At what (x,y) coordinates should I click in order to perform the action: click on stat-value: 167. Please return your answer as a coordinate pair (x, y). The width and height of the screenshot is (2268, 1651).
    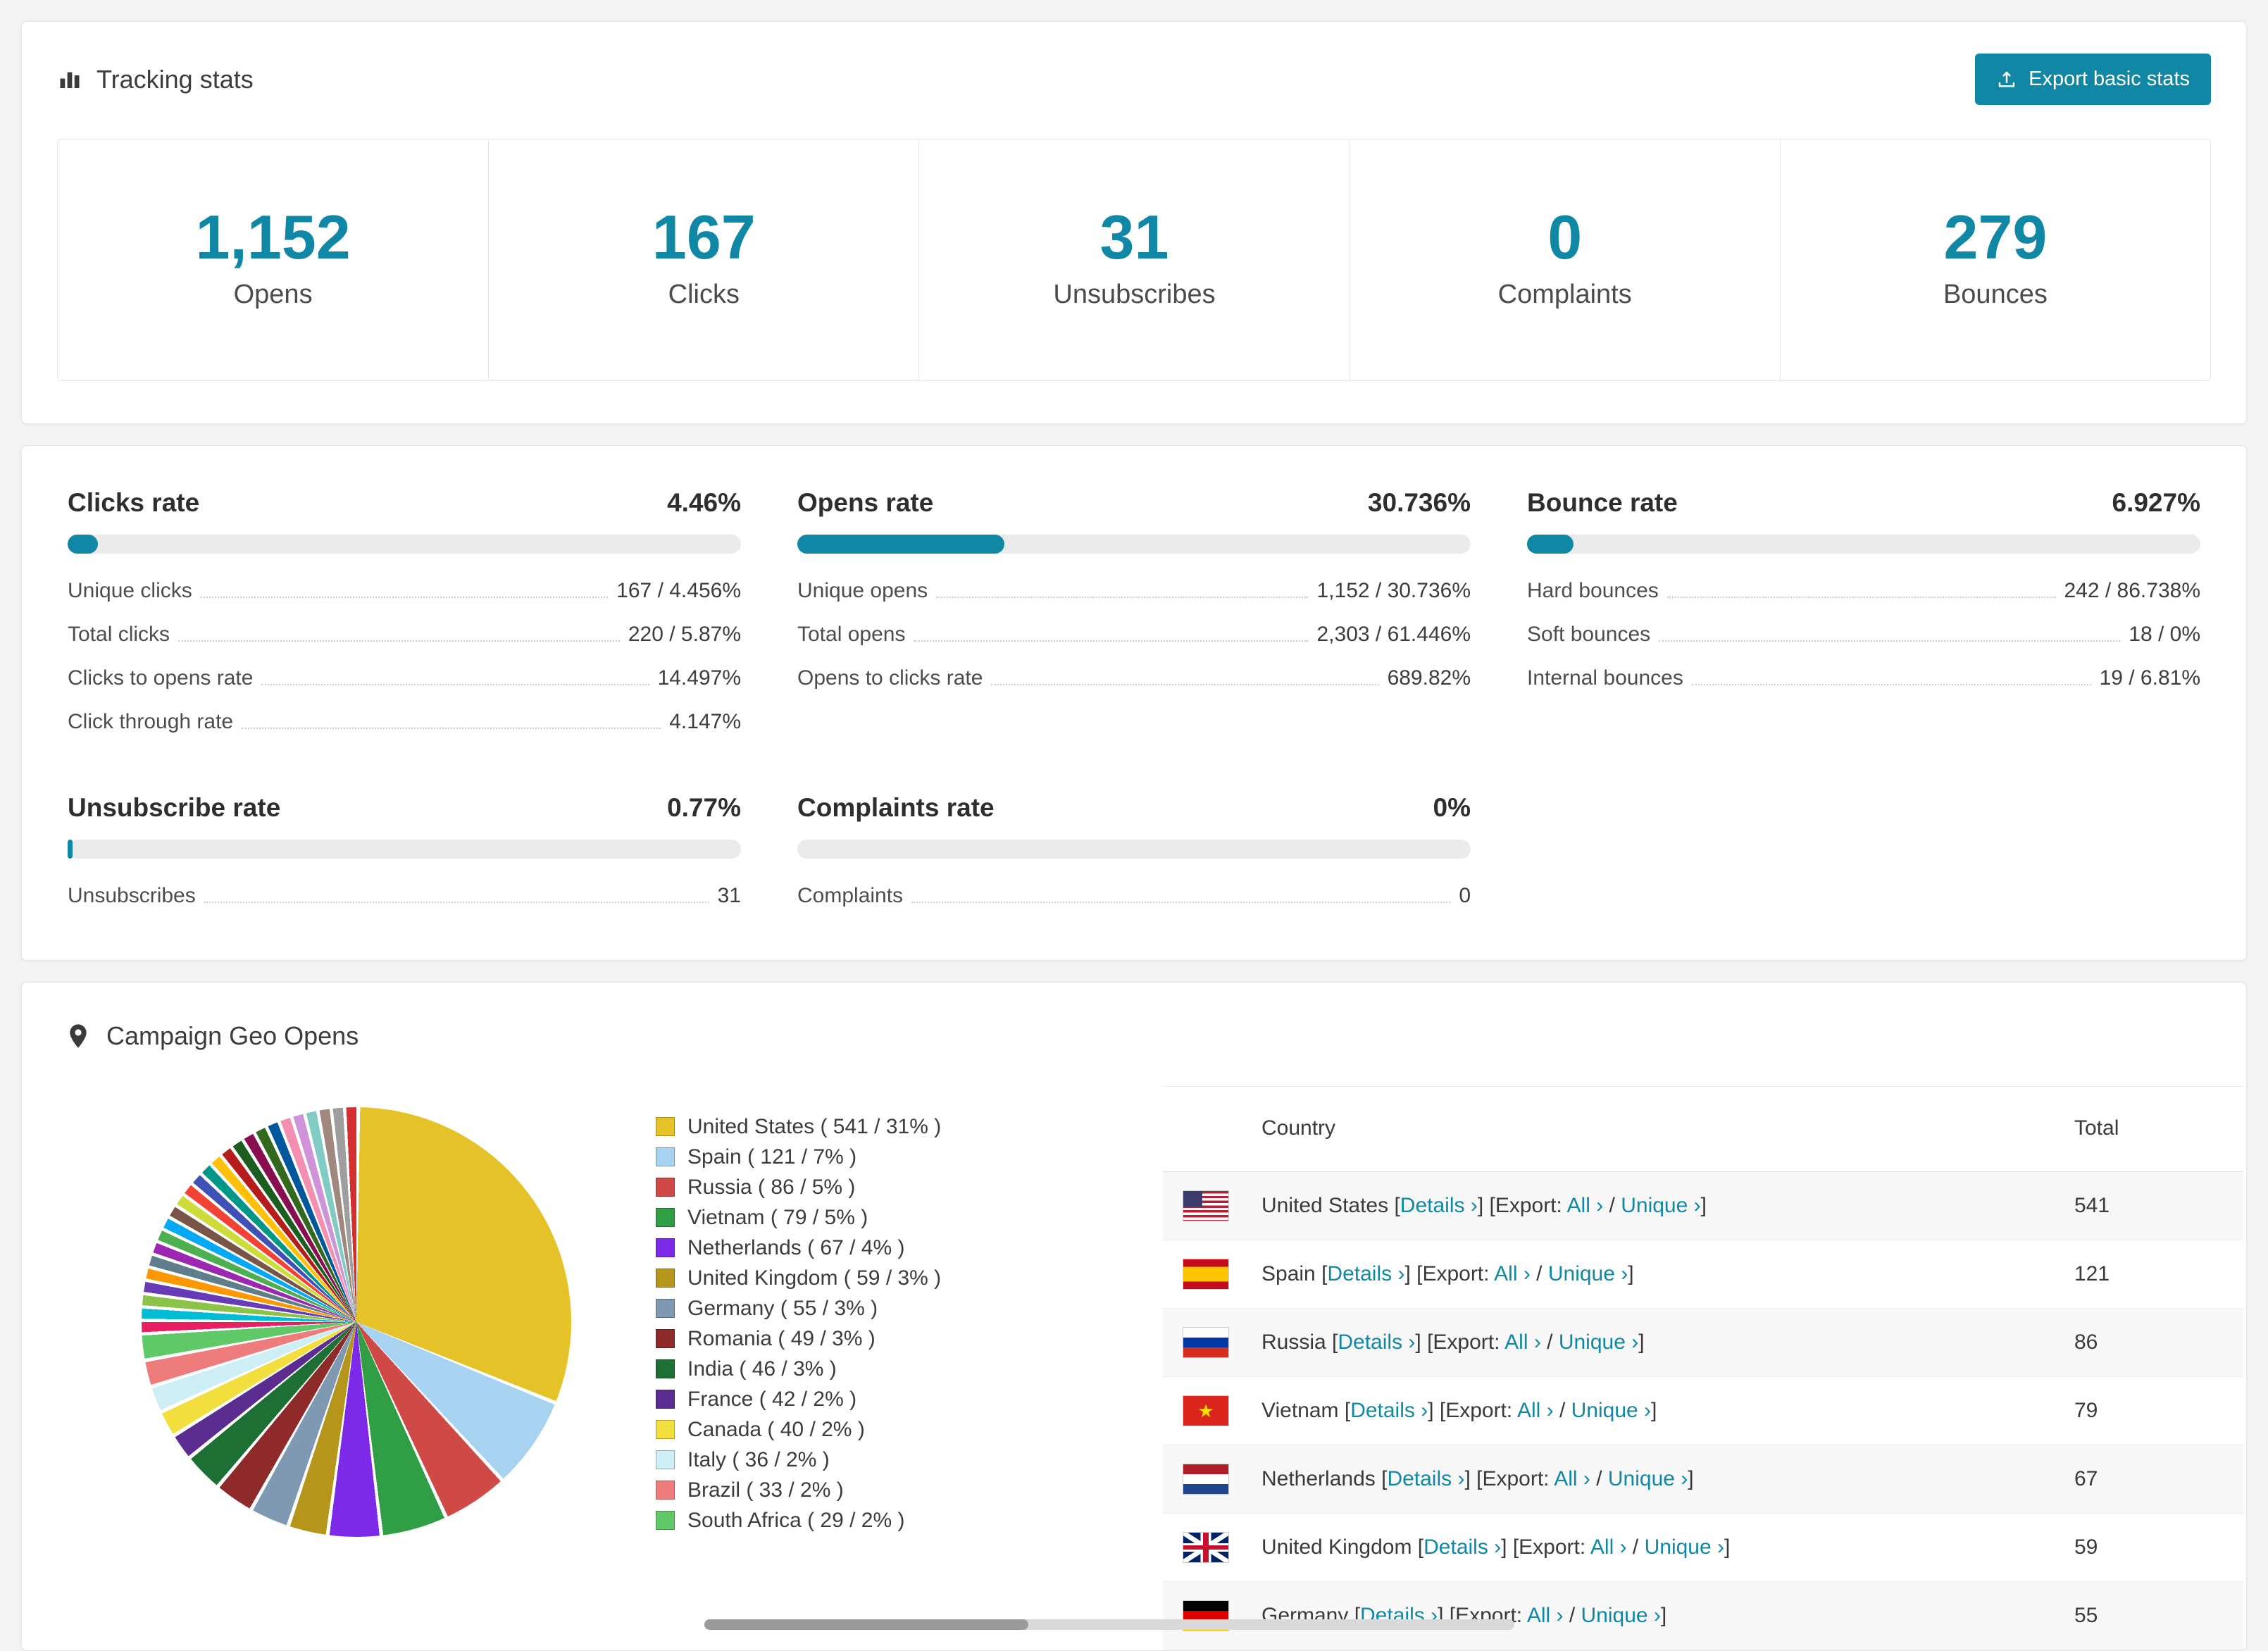
    Looking at the image, I should click on (704, 237).